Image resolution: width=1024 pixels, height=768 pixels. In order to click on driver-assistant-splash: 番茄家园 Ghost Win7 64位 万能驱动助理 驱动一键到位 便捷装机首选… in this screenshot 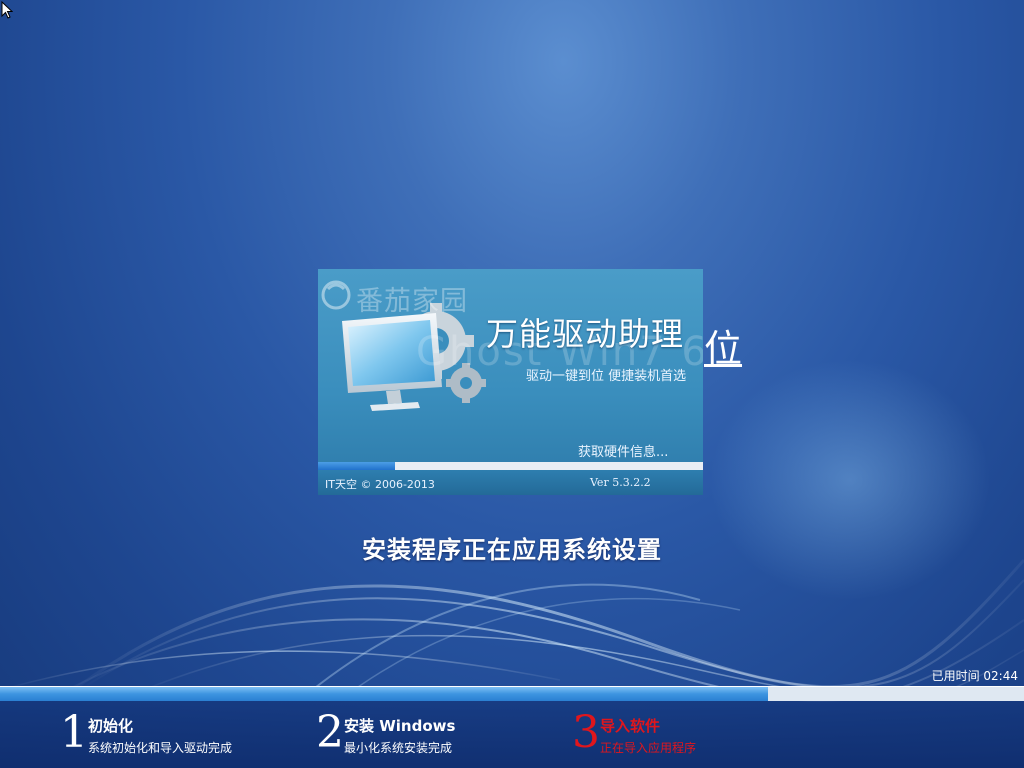, I will do `click(510, 382)`.